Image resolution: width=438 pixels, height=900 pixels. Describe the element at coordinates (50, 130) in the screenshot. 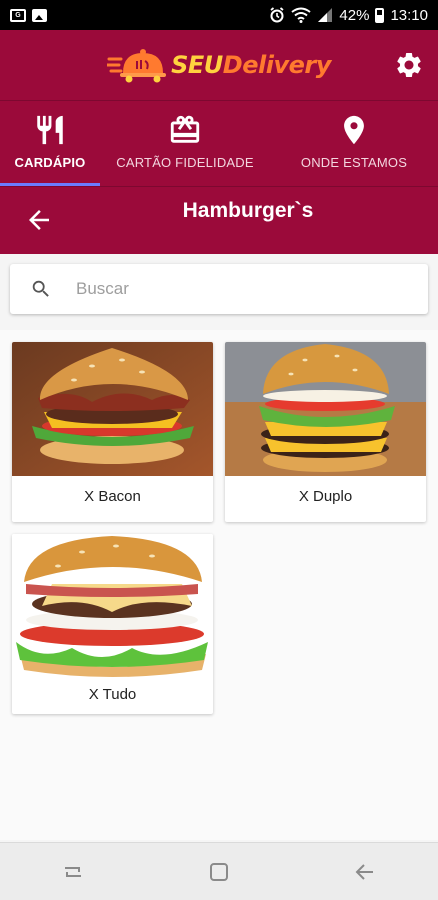

I see `fork-knife-icon` at that location.